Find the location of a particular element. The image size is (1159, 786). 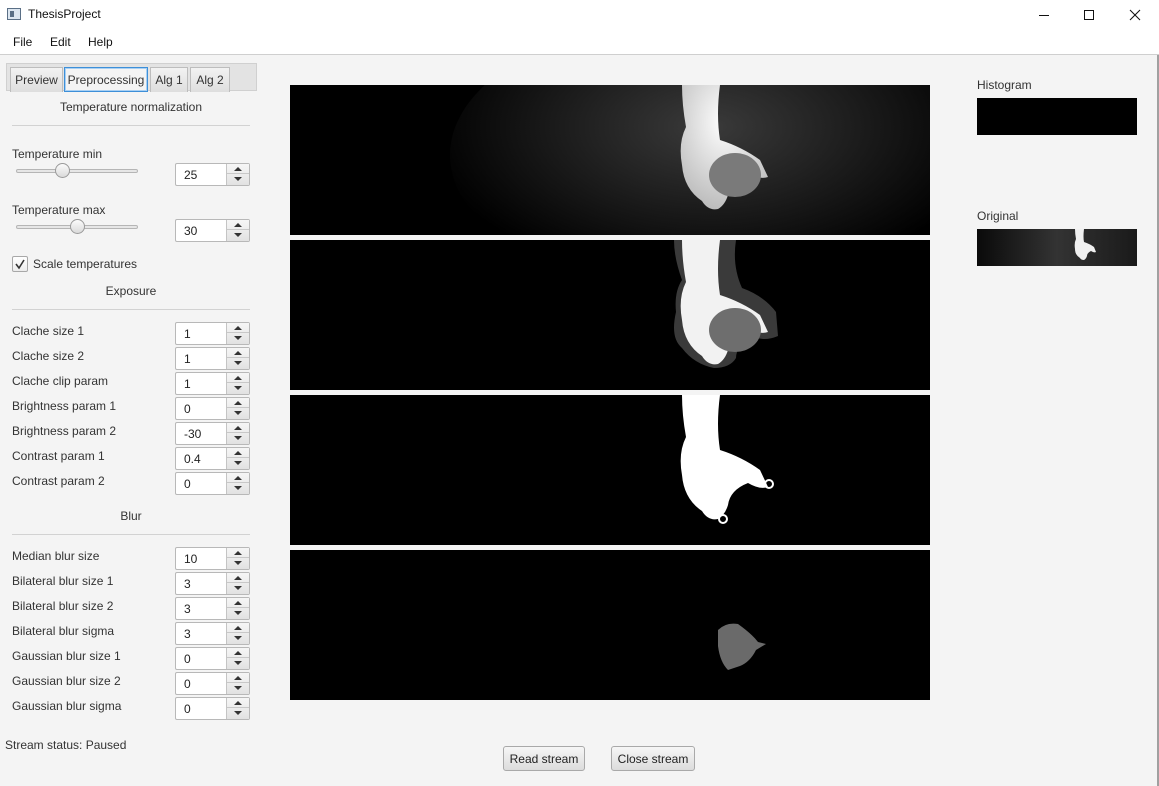

menu-help: Help is located at coordinates (100, 42).